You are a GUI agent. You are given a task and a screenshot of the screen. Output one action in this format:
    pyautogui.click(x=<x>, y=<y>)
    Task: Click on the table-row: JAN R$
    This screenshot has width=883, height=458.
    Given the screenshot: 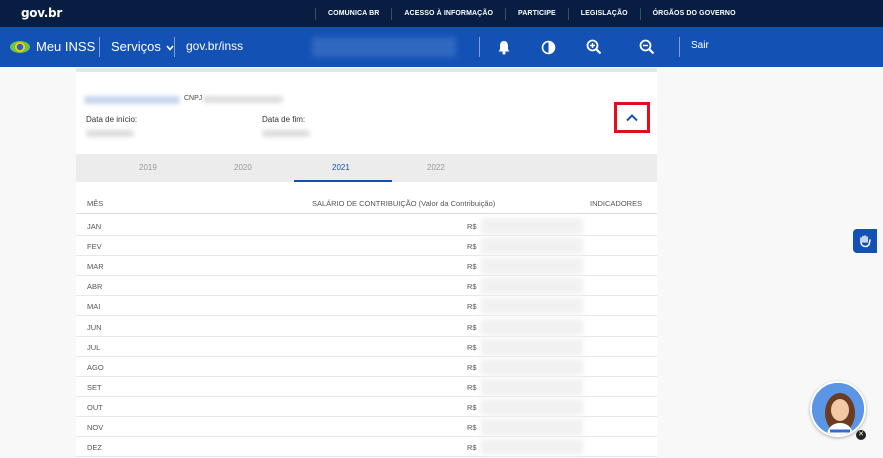 What is the action you would take?
    pyautogui.click(x=366, y=226)
    